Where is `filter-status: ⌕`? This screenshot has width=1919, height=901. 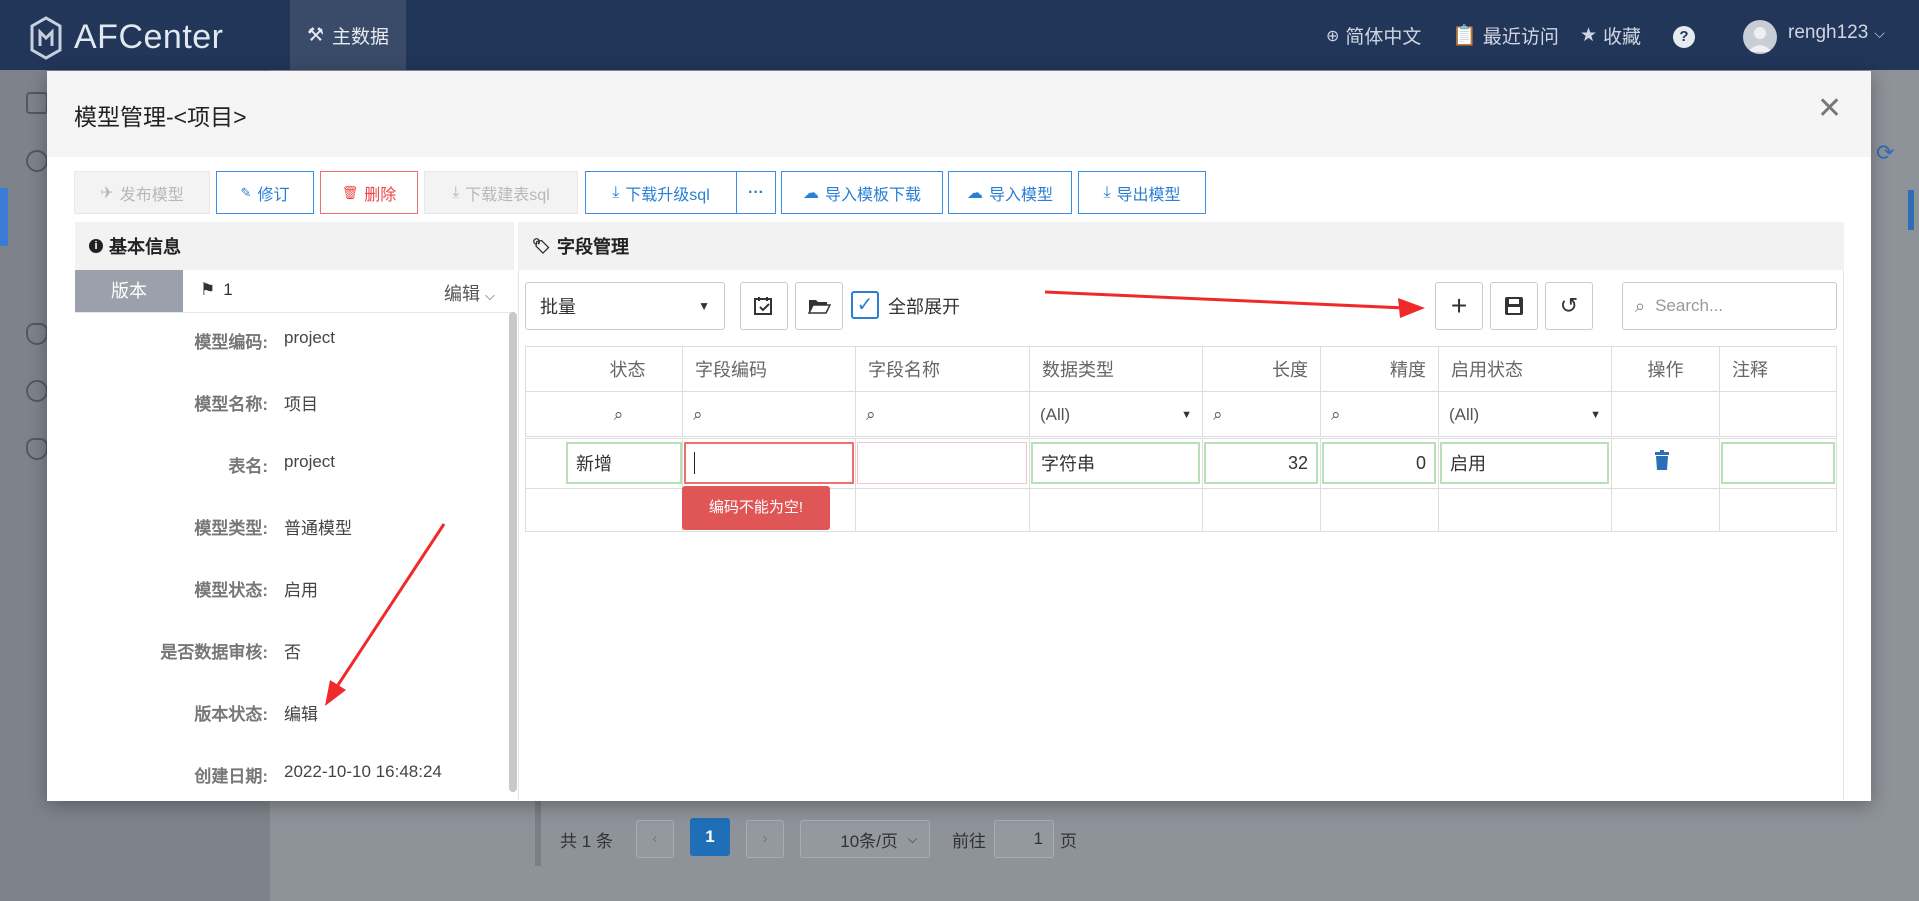
filter-status: ⌕ is located at coordinates (603, 414).